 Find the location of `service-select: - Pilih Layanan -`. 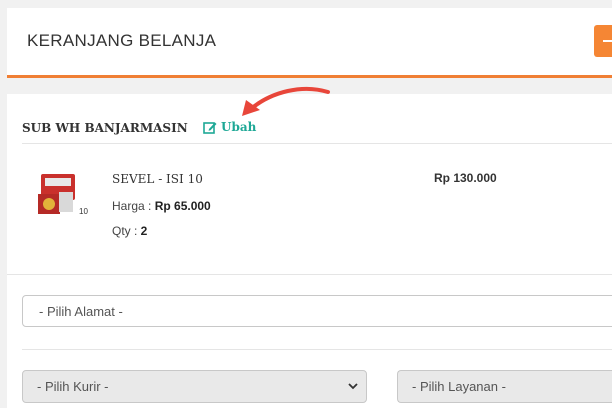

service-select: - Pilih Layanan - is located at coordinates (504, 386).